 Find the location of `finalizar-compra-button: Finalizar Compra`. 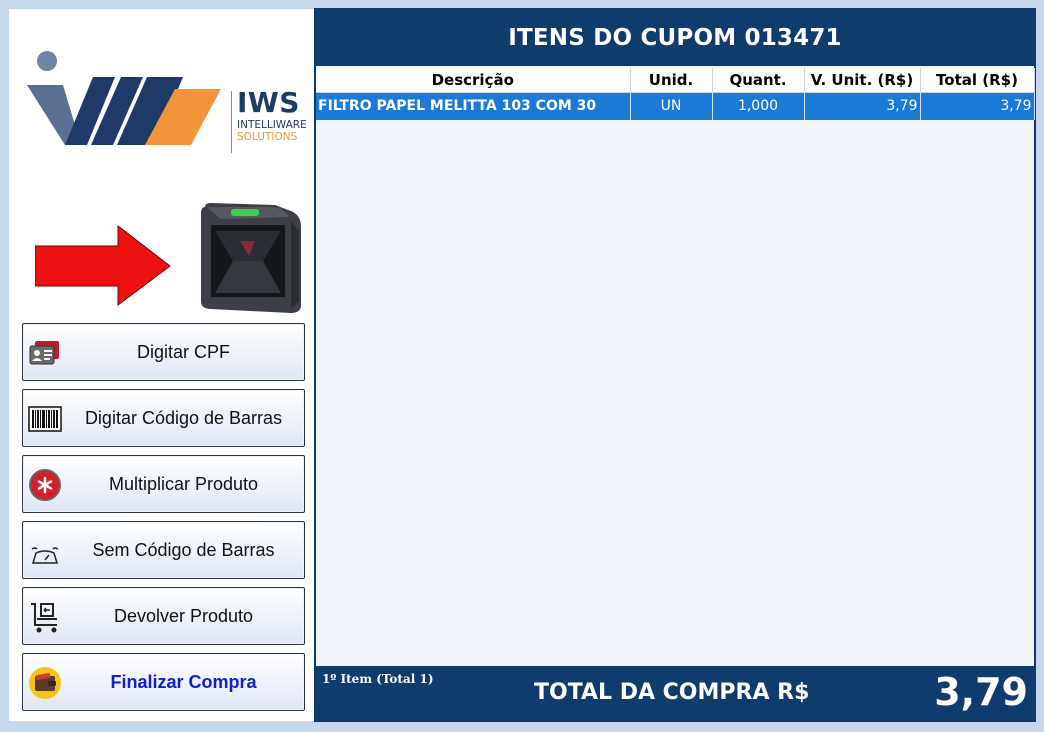

finalizar-compra-button: Finalizar Compra is located at coordinates (163, 682).